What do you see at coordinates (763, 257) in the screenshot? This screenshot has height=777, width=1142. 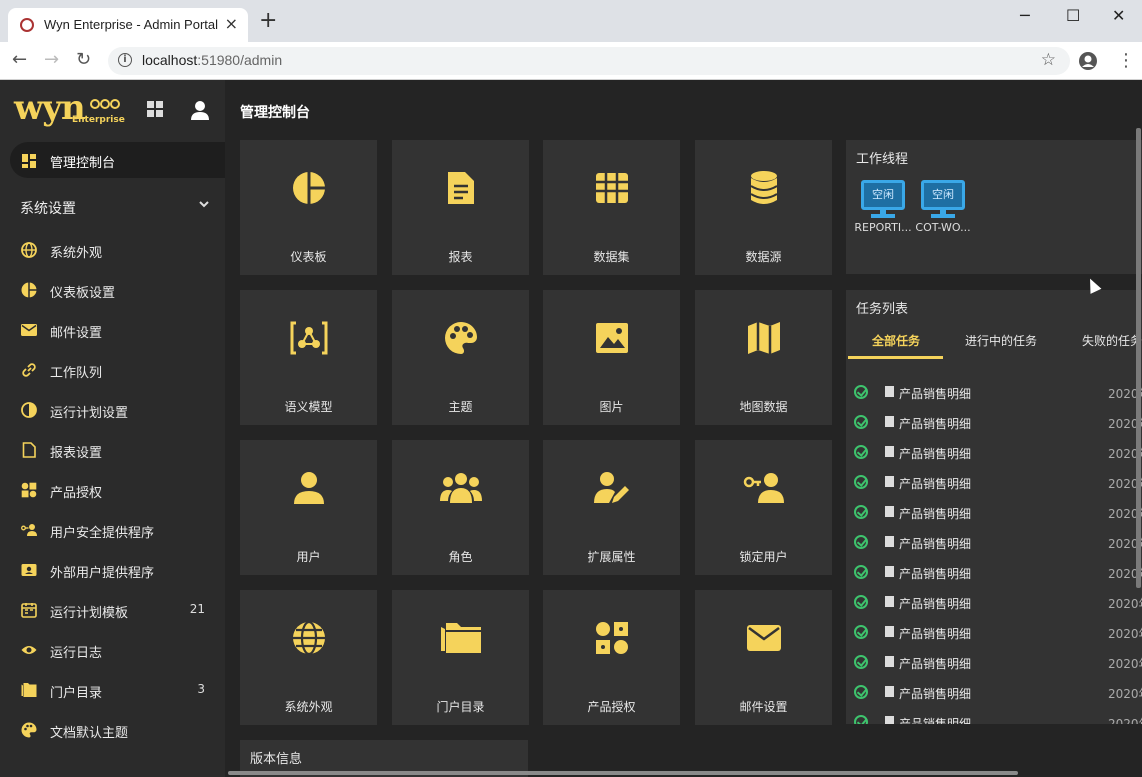 I see `admin-card-label: 数据源` at bounding box center [763, 257].